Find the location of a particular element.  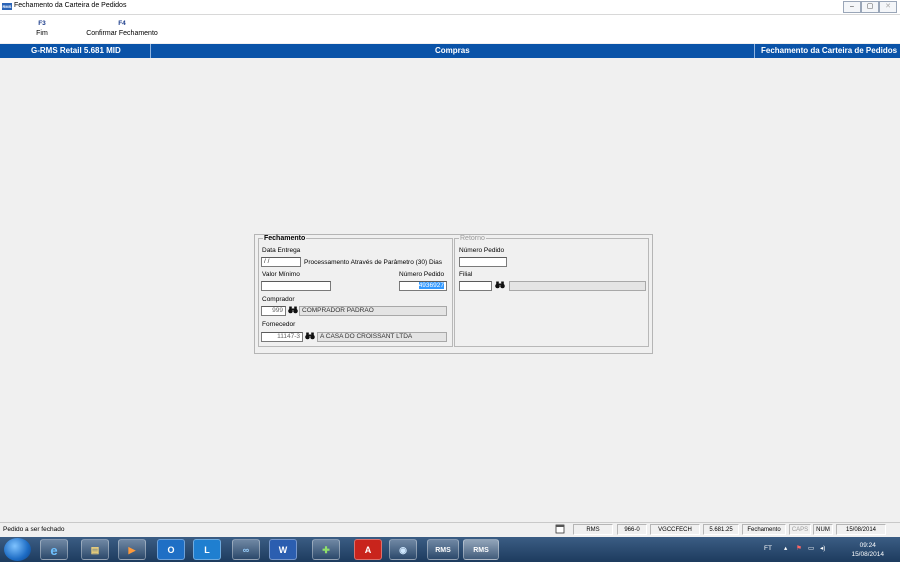

status-code: 966-0 is located at coordinates (632, 529).